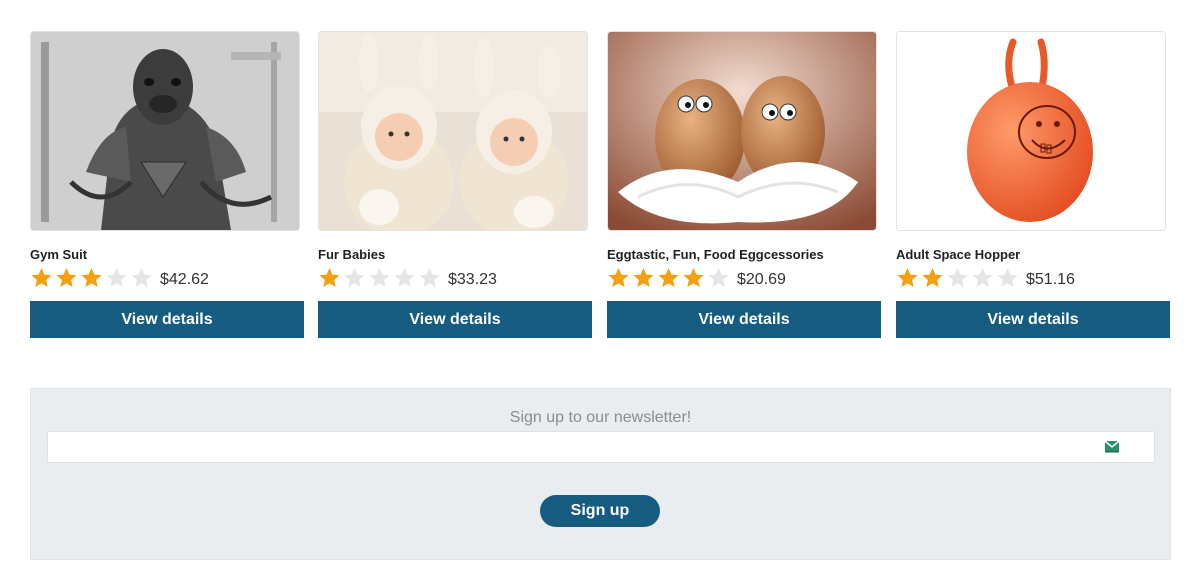 This screenshot has height=575, width=1187. Describe the element at coordinates (1050, 279) in the screenshot. I see `product-price: $51.16` at that location.